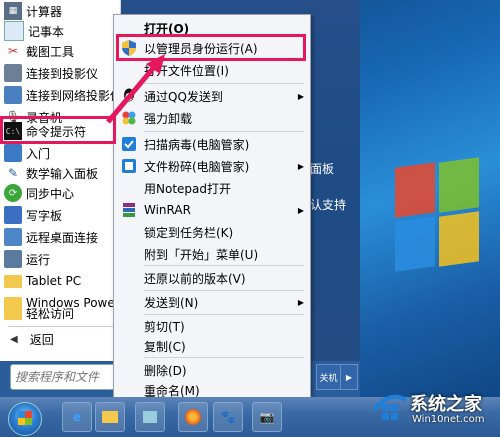 This screenshot has height=437, width=500. I want to click on watermark-subtitle: Win10net.com, so click(448, 419).